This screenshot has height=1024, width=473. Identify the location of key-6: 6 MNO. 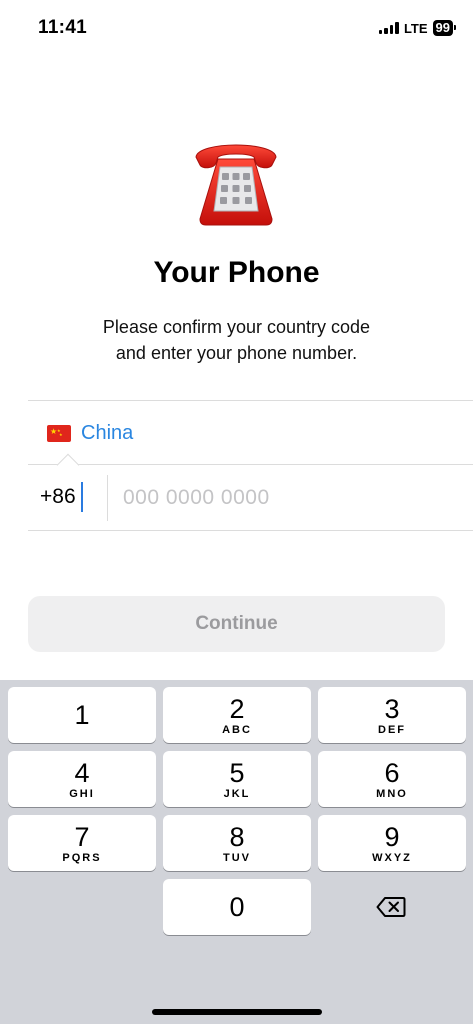
(392, 779).